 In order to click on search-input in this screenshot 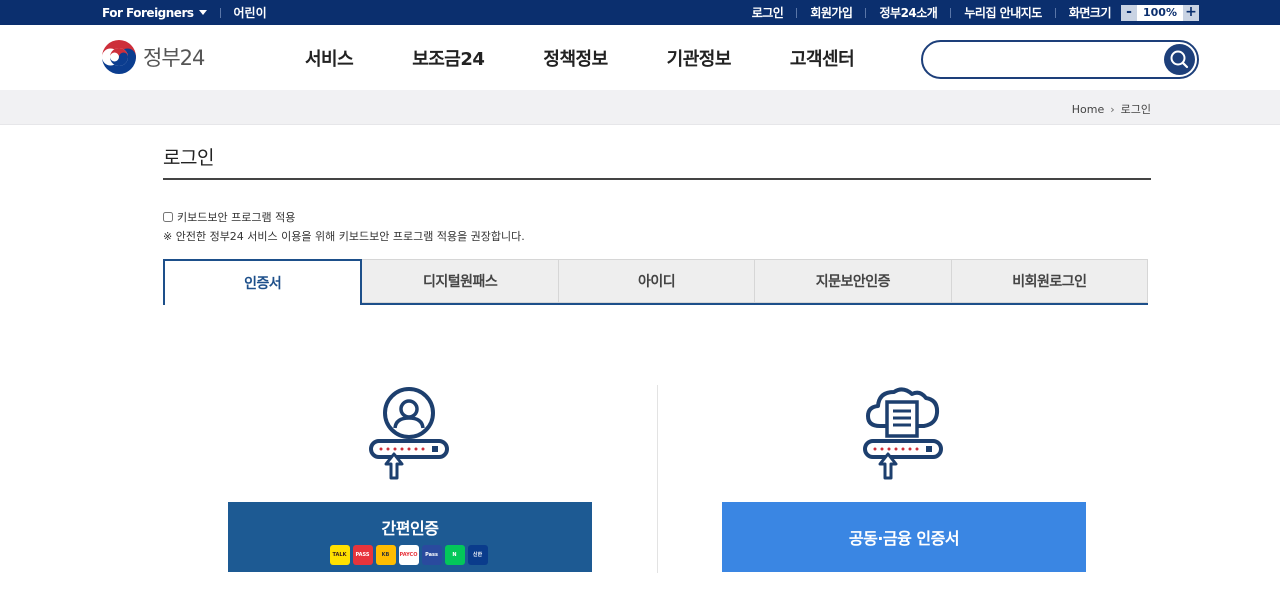, I will do `click(1045, 59)`.